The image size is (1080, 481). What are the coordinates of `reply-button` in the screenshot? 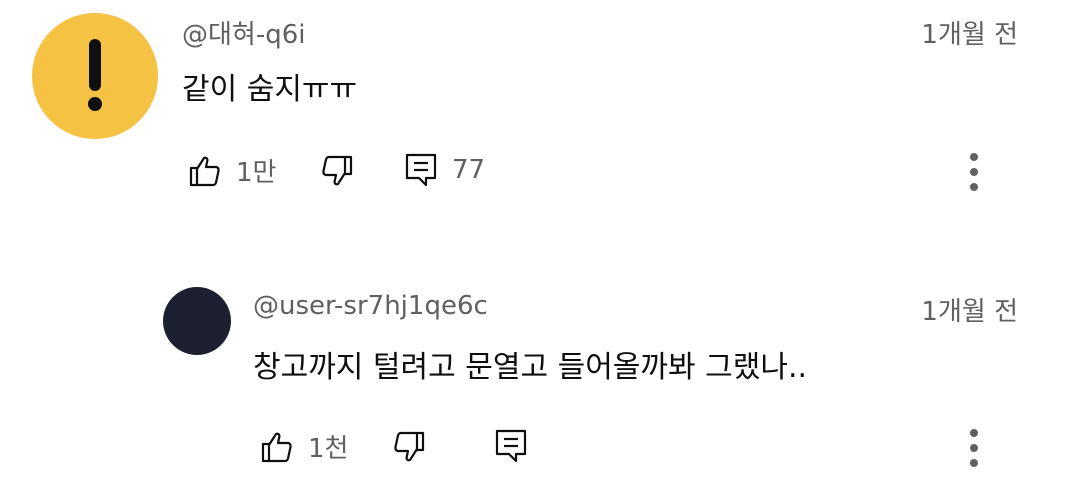 It's located at (511, 446).